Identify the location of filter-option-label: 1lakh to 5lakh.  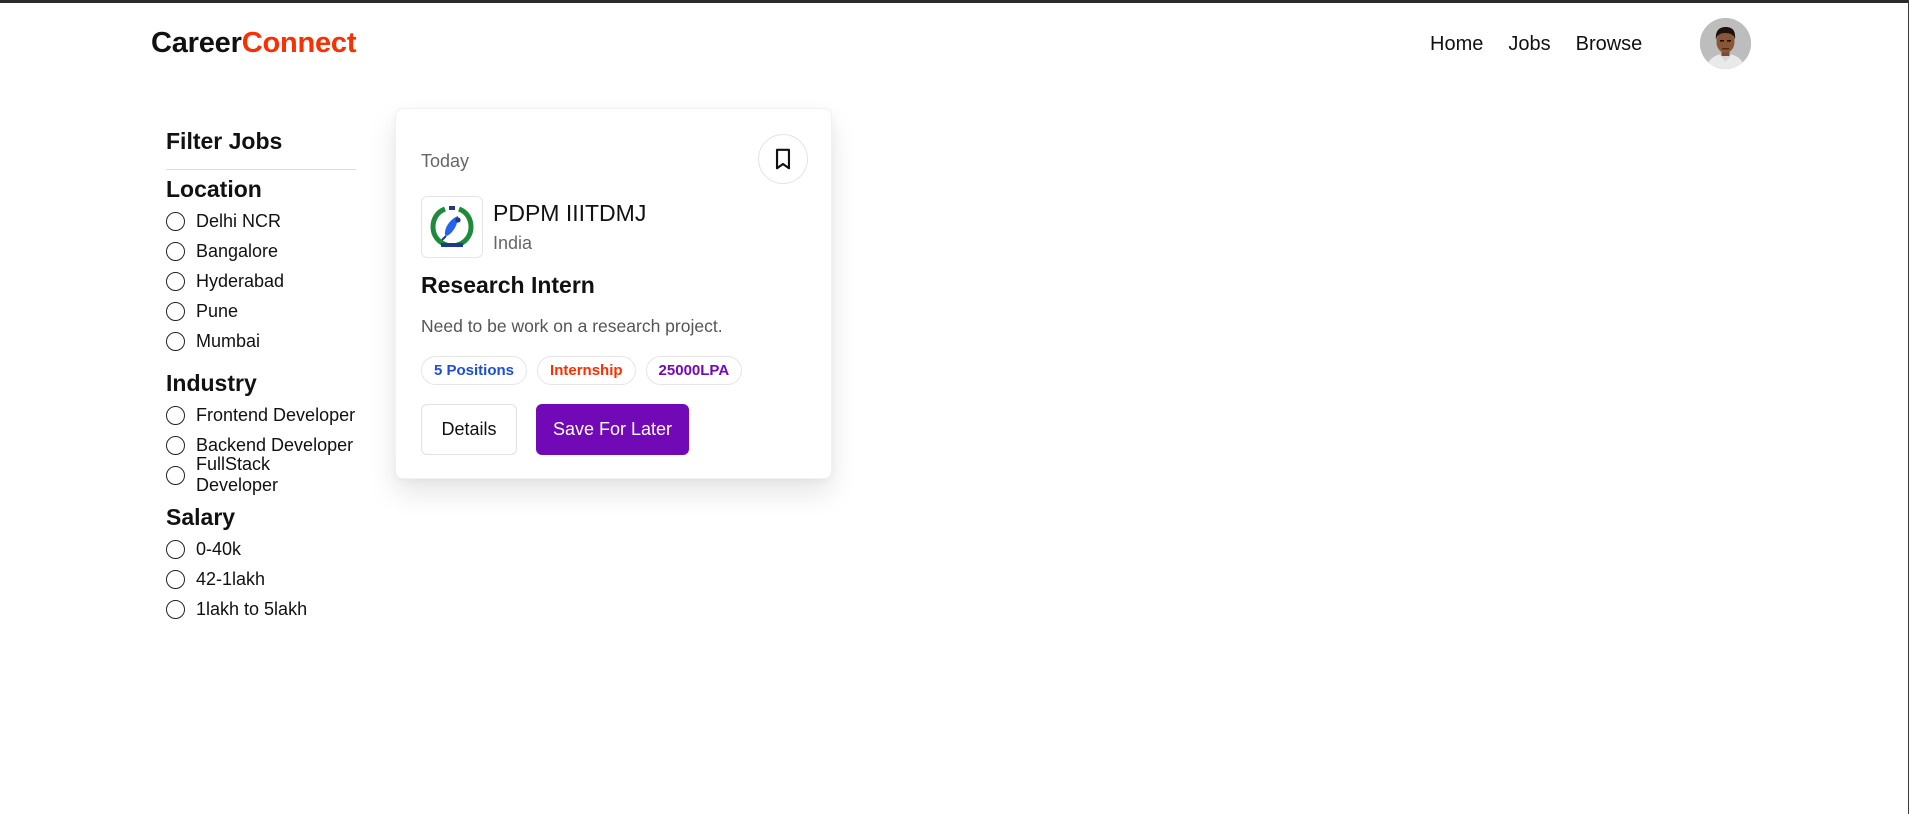
(252, 608).